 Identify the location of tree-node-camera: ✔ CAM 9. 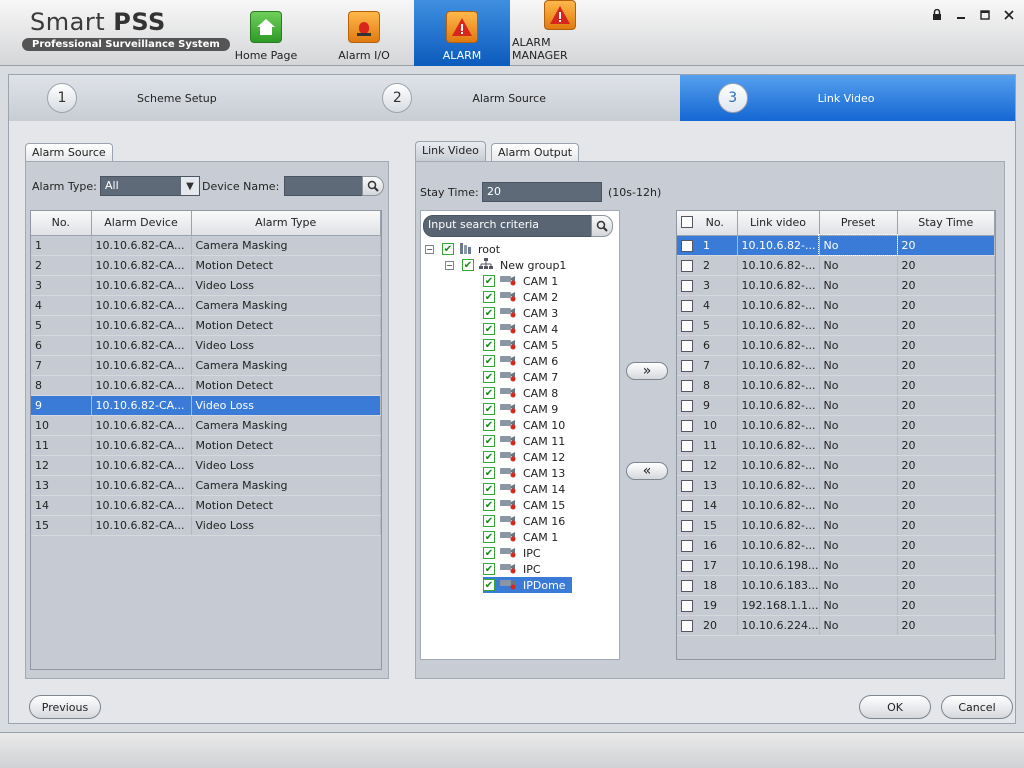
(520, 409).